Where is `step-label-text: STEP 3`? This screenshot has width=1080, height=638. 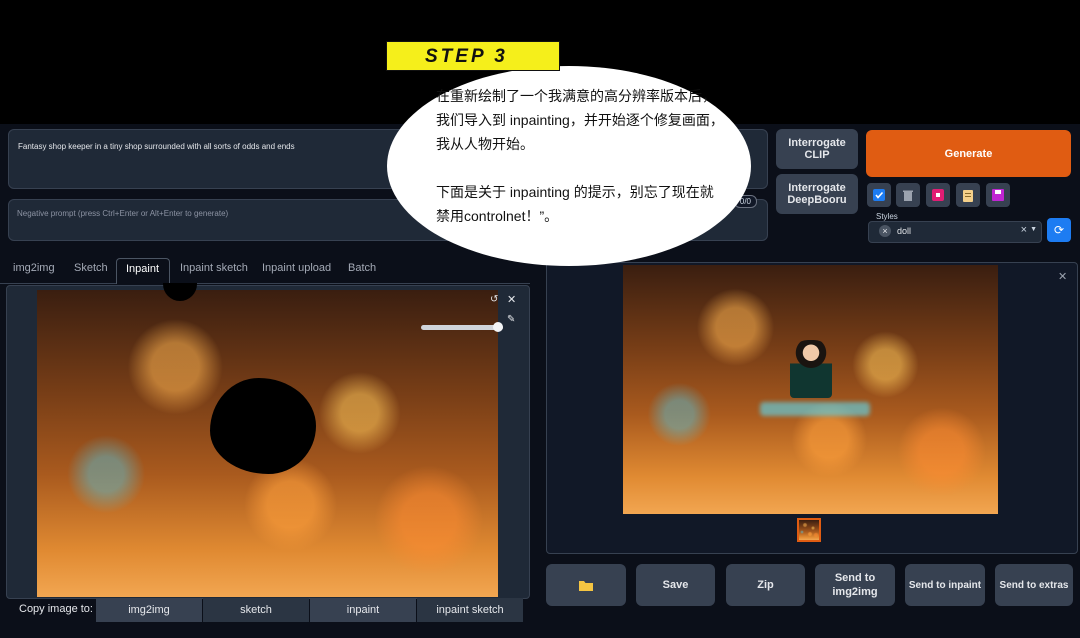
step-label-text: STEP 3 is located at coordinates (466, 56).